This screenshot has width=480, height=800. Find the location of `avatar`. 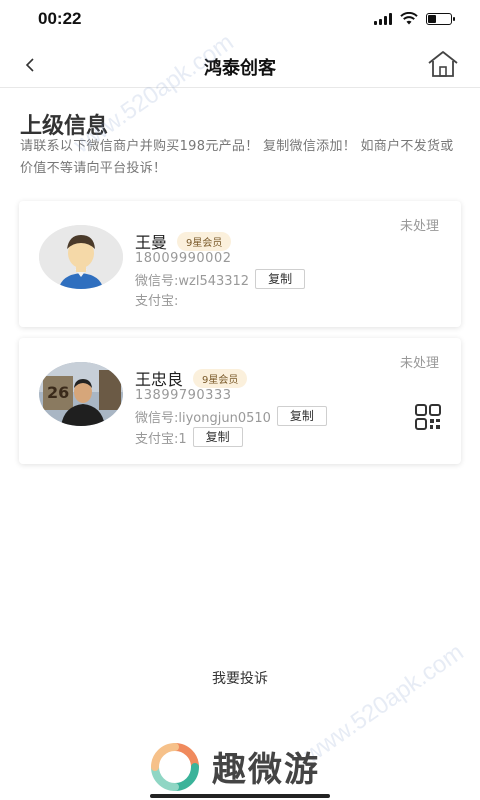

avatar is located at coordinates (81, 257).